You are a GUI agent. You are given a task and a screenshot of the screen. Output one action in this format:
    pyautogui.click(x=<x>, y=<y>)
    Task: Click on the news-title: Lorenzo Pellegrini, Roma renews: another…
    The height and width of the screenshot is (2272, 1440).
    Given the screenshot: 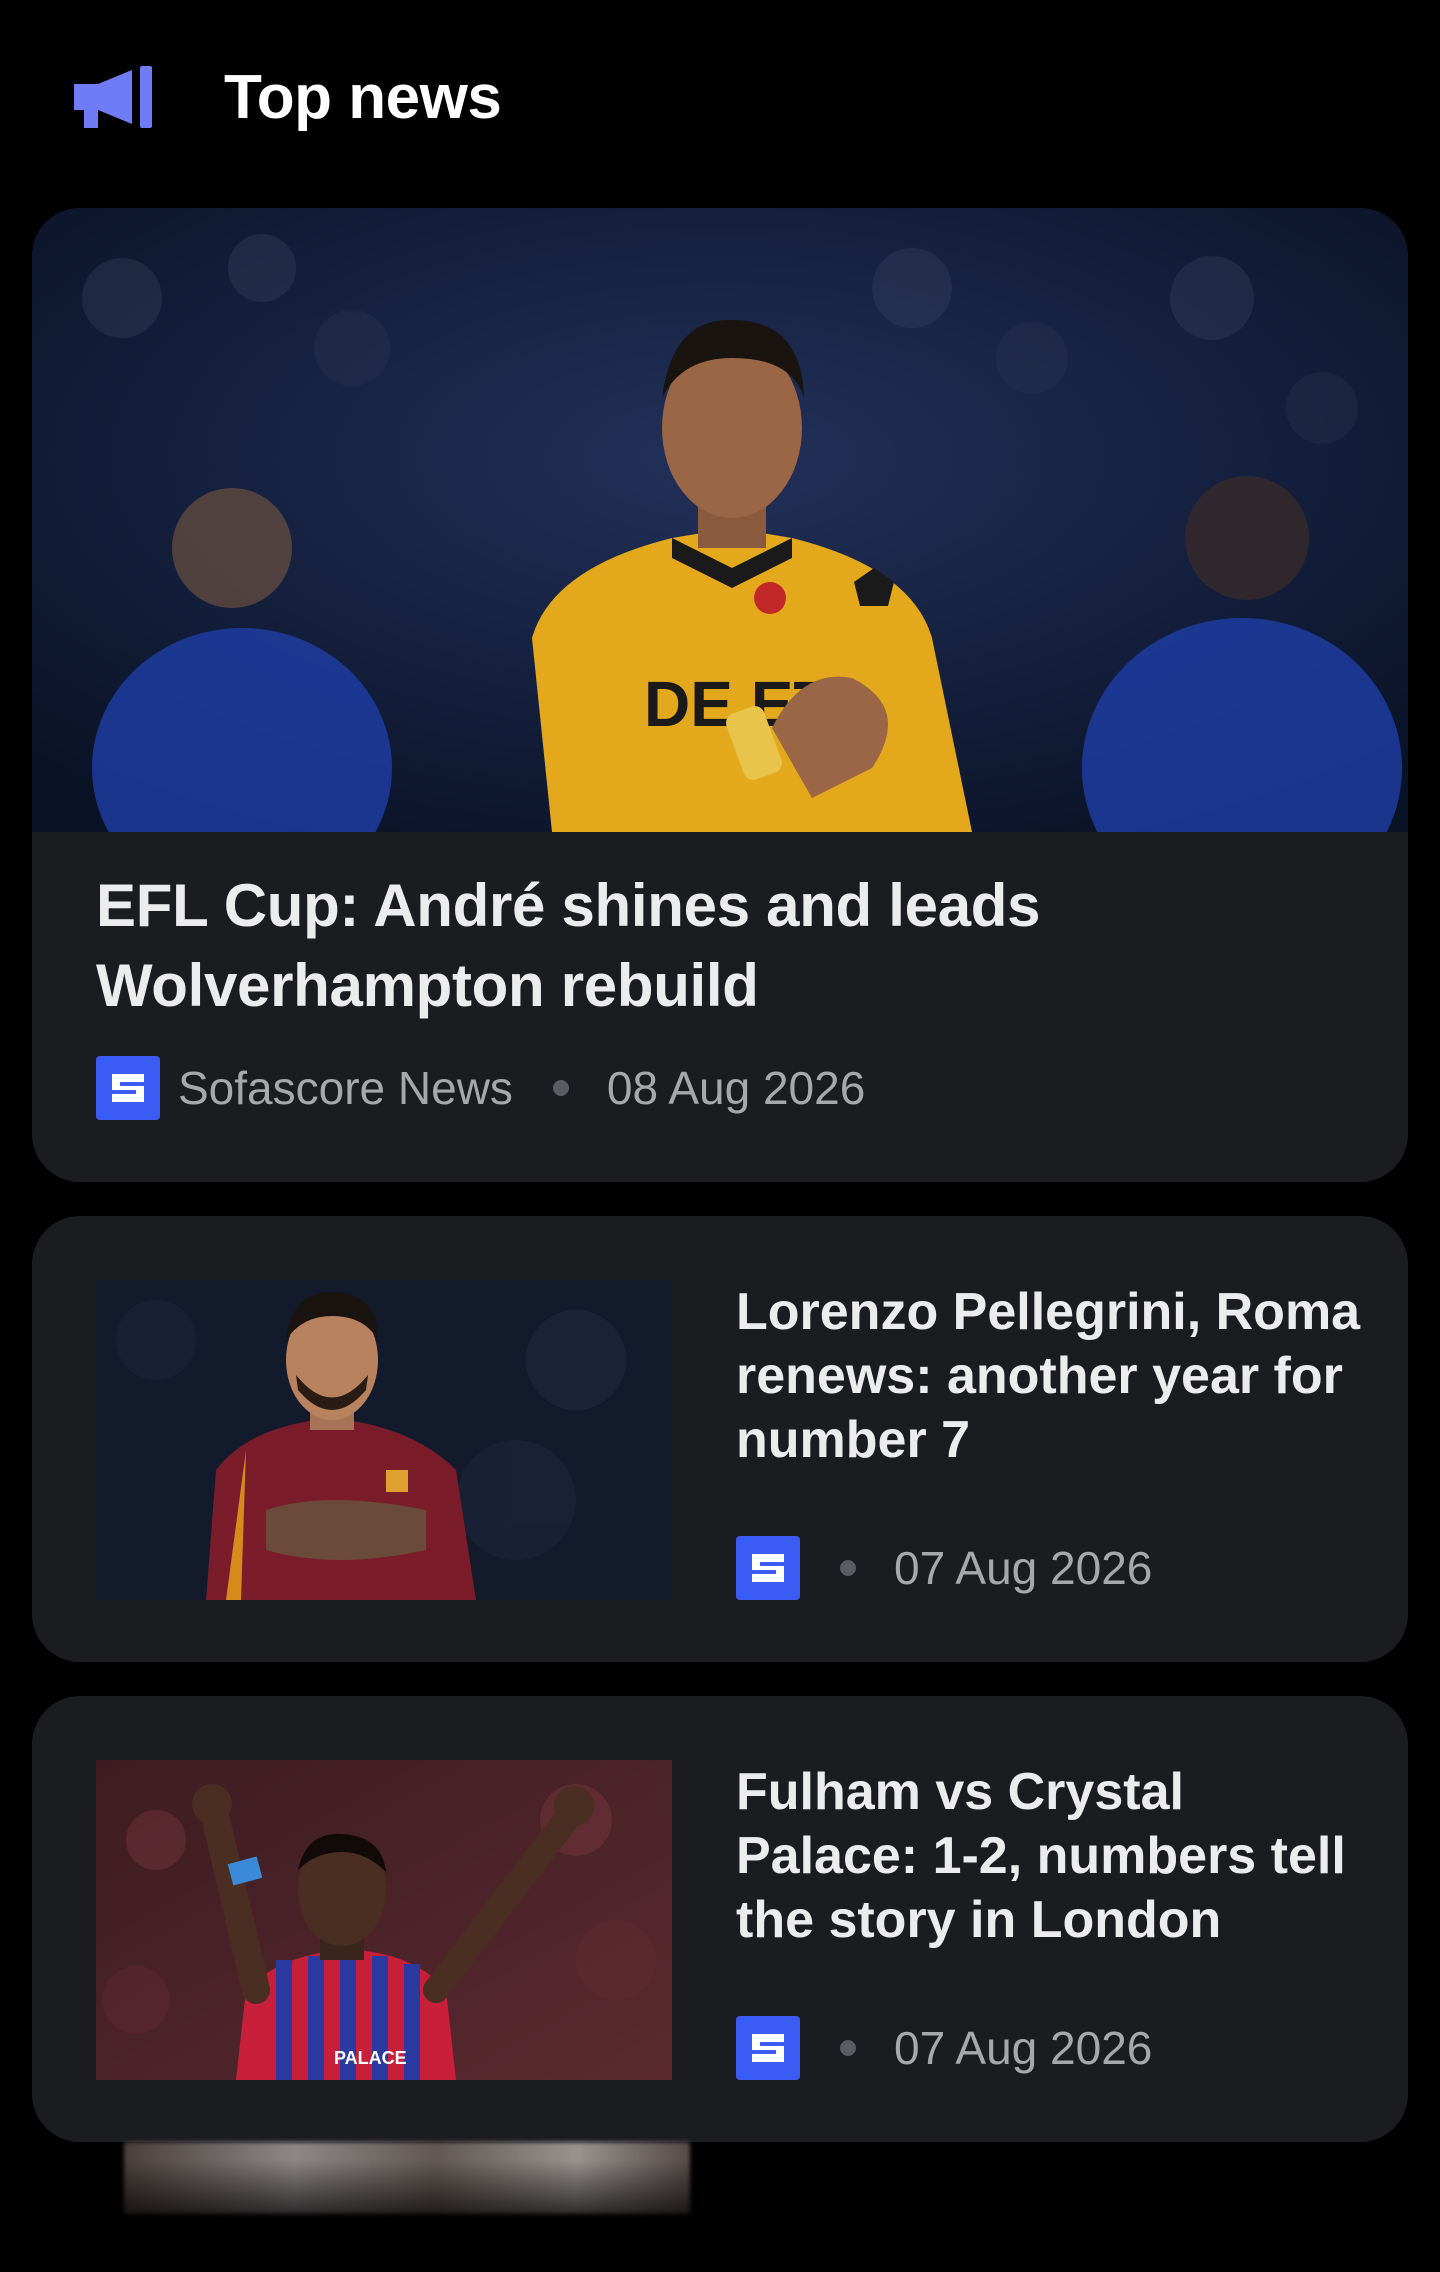 What is the action you would take?
    pyautogui.click(x=1048, y=1376)
    